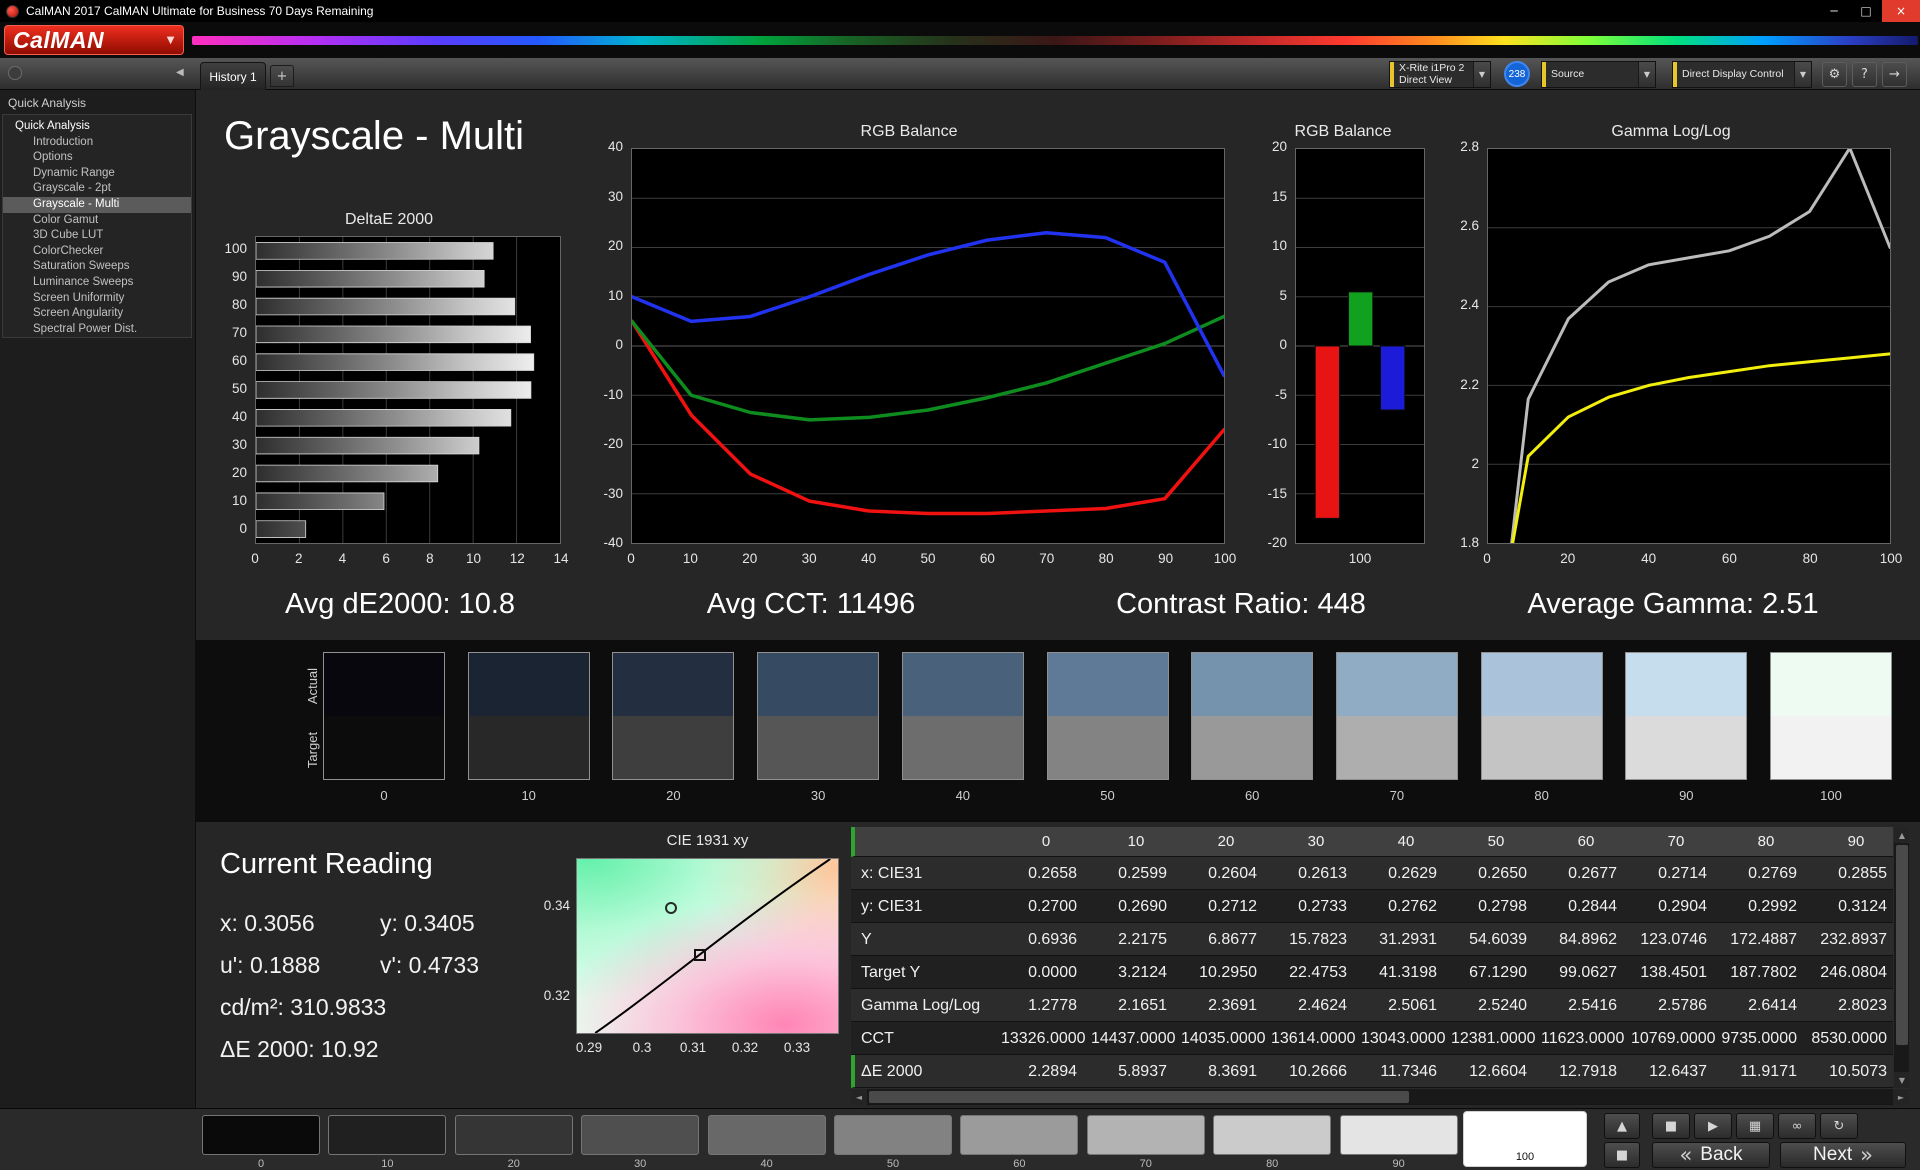 This screenshot has width=1920, height=1170. What do you see at coordinates (1856, 1038) in the screenshot?
I see `table-cell: 8530.0000` at bounding box center [1856, 1038].